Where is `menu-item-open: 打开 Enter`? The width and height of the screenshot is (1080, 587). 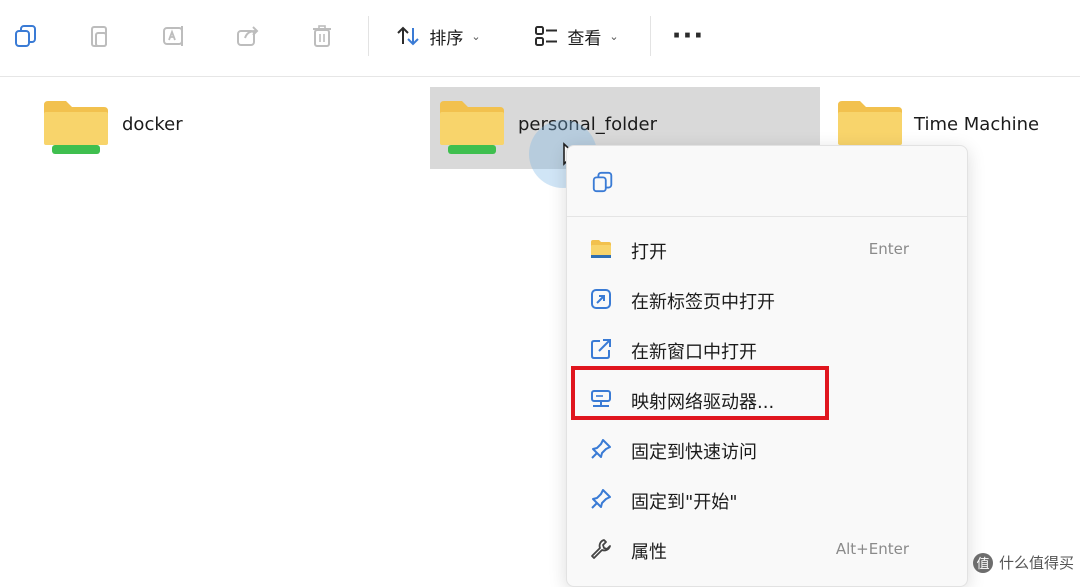 menu-item-open: 打开 Enter is located at coordinates (767, 249).